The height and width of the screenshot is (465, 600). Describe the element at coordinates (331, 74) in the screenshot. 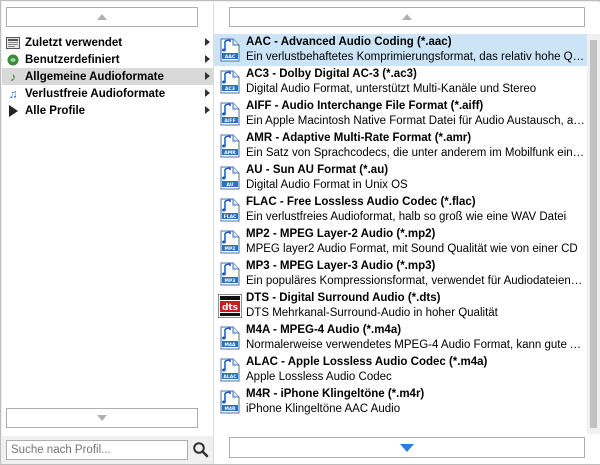

I see `format-name: AC3 - Dolby Digital AC-3 (*.ac3)` at that location.